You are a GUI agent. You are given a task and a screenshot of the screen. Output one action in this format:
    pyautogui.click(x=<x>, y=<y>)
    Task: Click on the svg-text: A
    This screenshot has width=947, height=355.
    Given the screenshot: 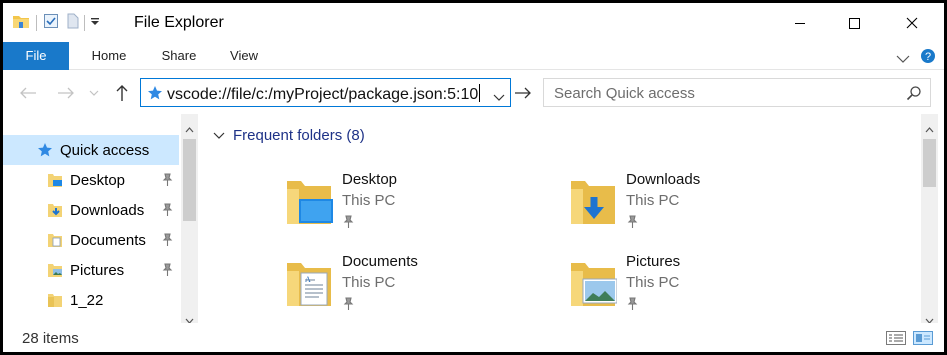 What is the action you would take?
    pyautogui.click(x=308, y=279)
    